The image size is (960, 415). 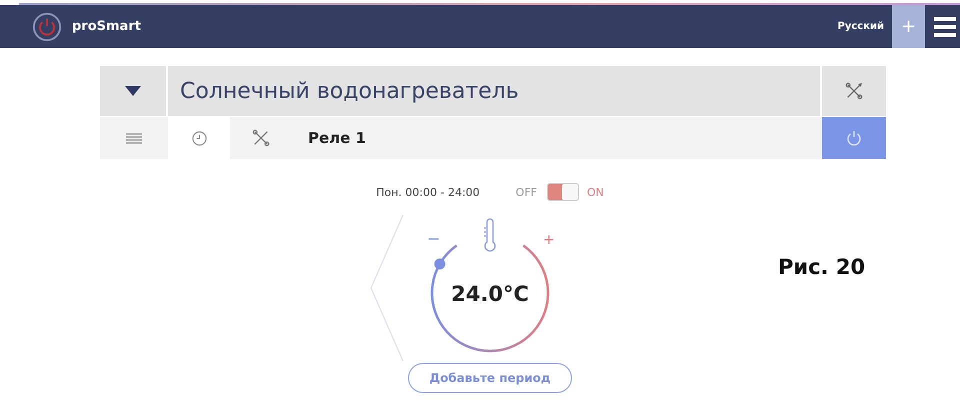 I want to click on decrease-label: −, so click(x=433, y=238).